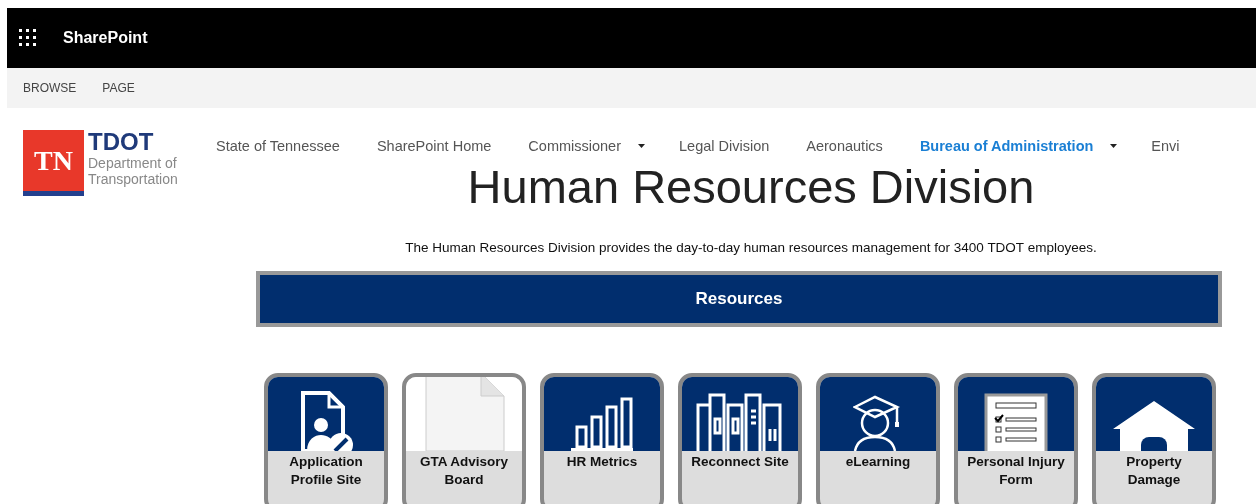  What do you see at coordinates (464, 414) in the screenshot?
I see `blank-page-icon` at bounding box center [464, 414].